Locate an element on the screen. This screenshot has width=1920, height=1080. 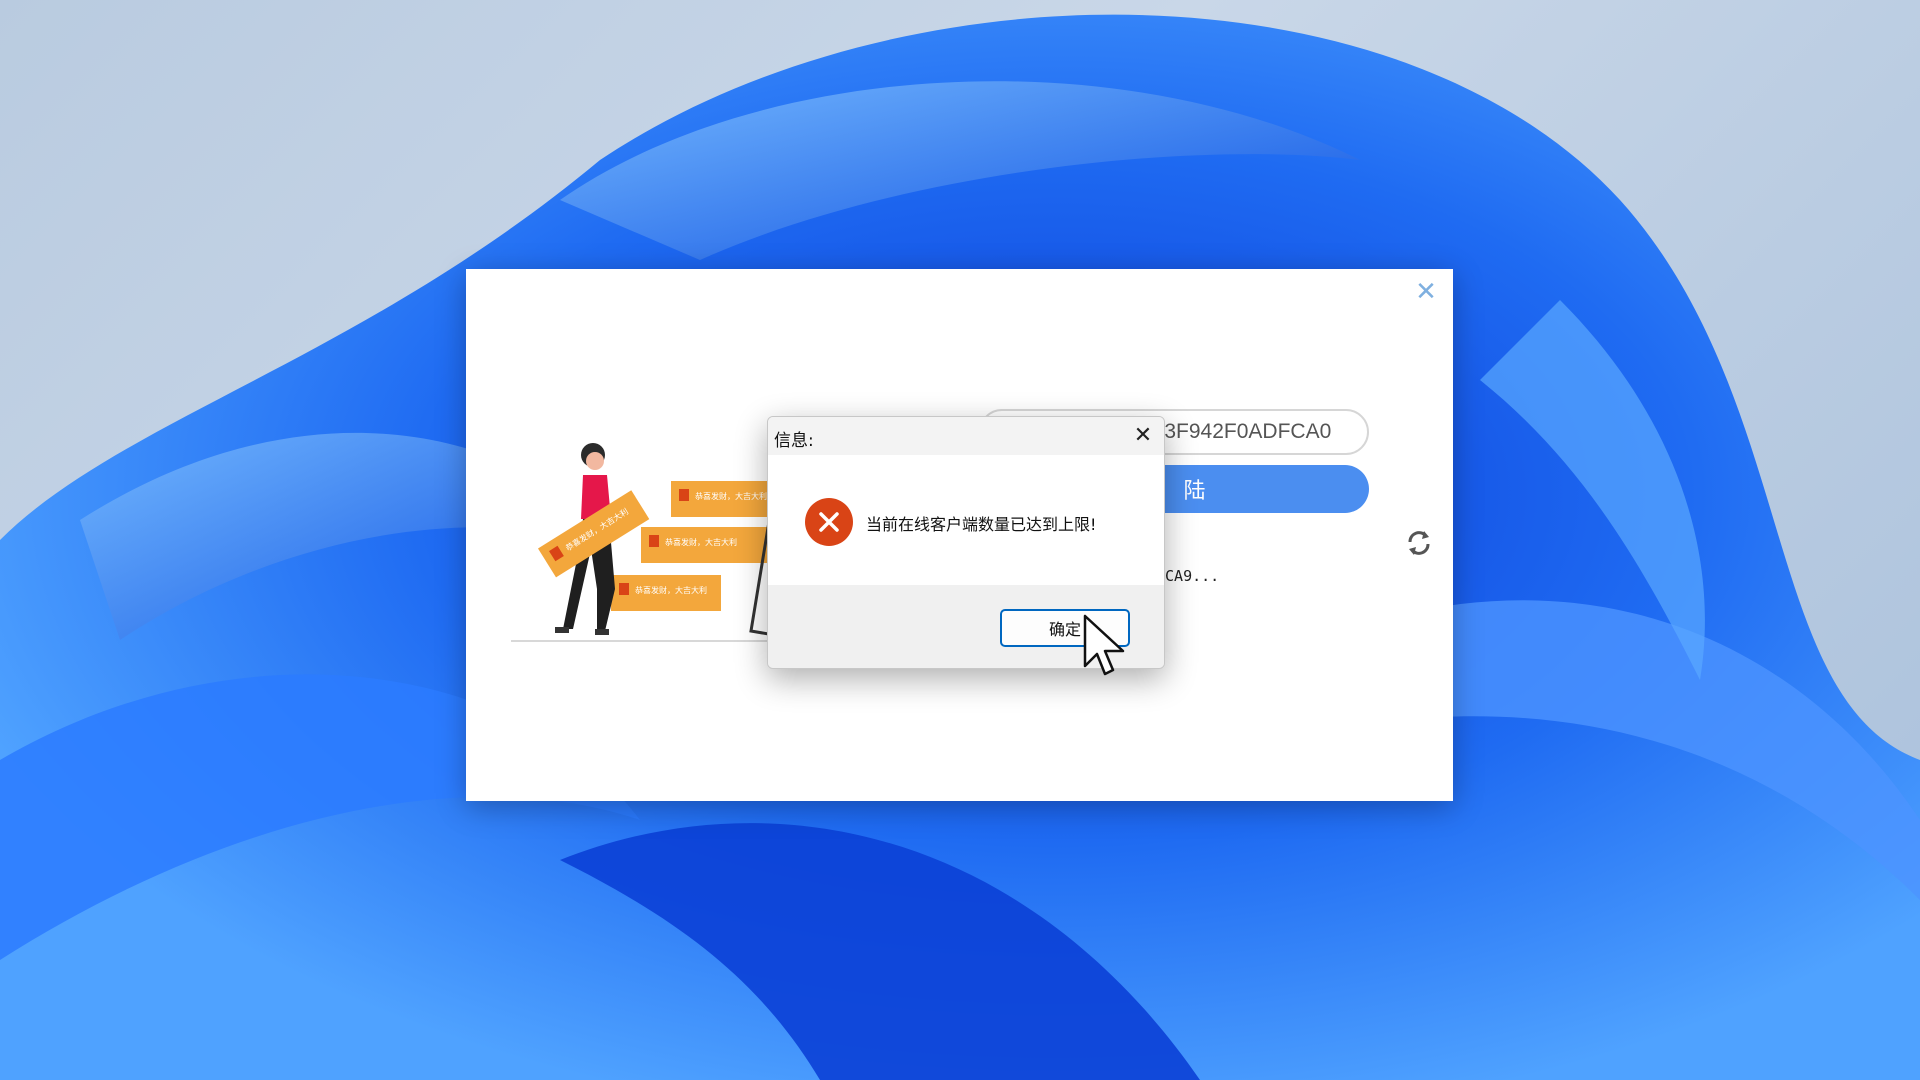
refresh-icon is located at coordinates (1419, 543).